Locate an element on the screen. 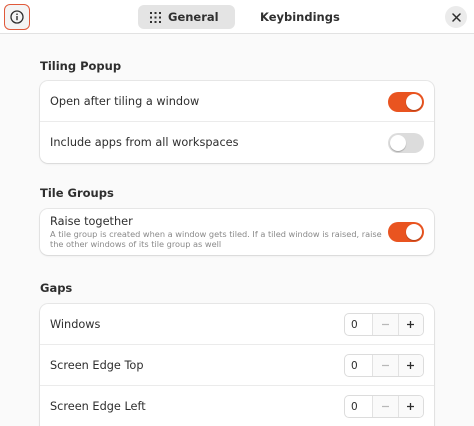 The height and width of the screenshot is (426, 474). open-after-tiling-switch is located at coordinates (406, 102).